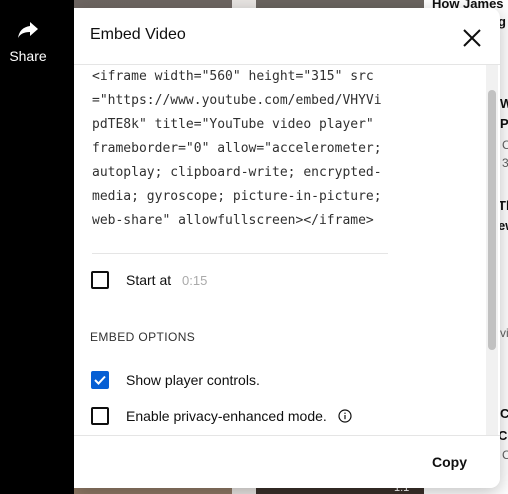  I want to click on start-at-label: Start at, so click(149, 280).